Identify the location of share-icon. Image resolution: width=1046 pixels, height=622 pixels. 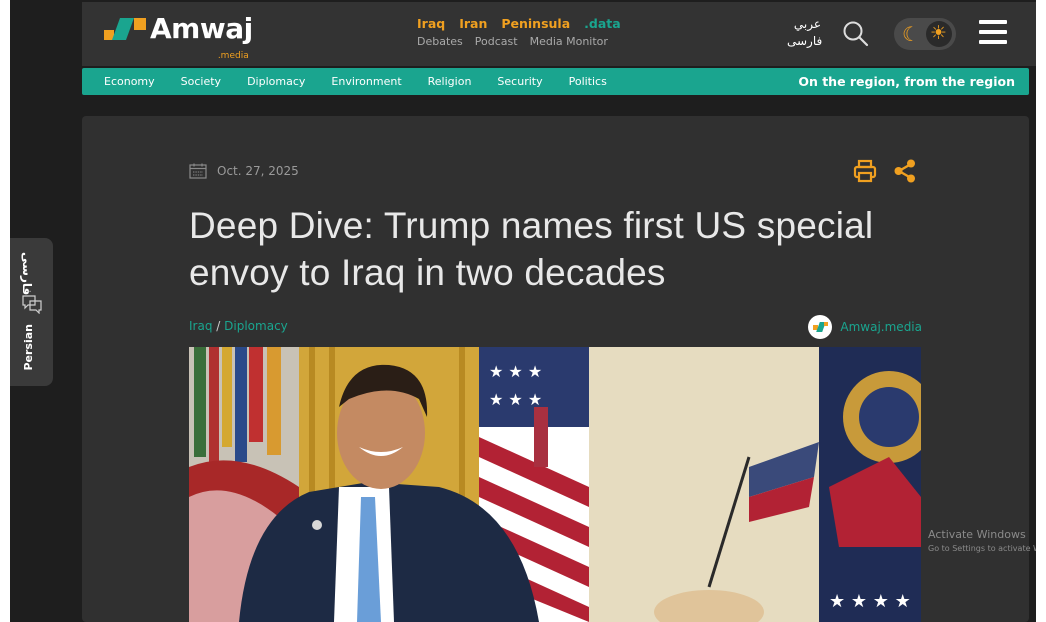
(905, 171).